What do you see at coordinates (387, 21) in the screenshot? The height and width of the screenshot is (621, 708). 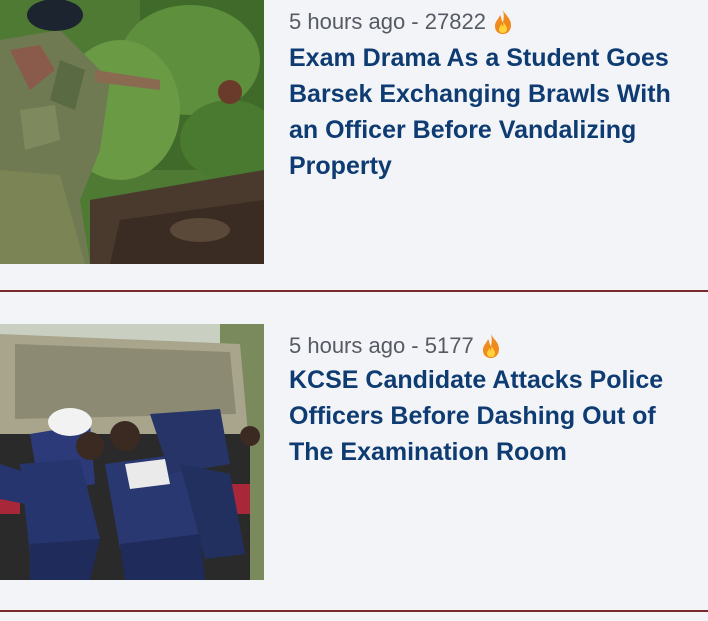 I see `article-meta-text: 5 hours ago - 27822` at bounding box center [387, 21].